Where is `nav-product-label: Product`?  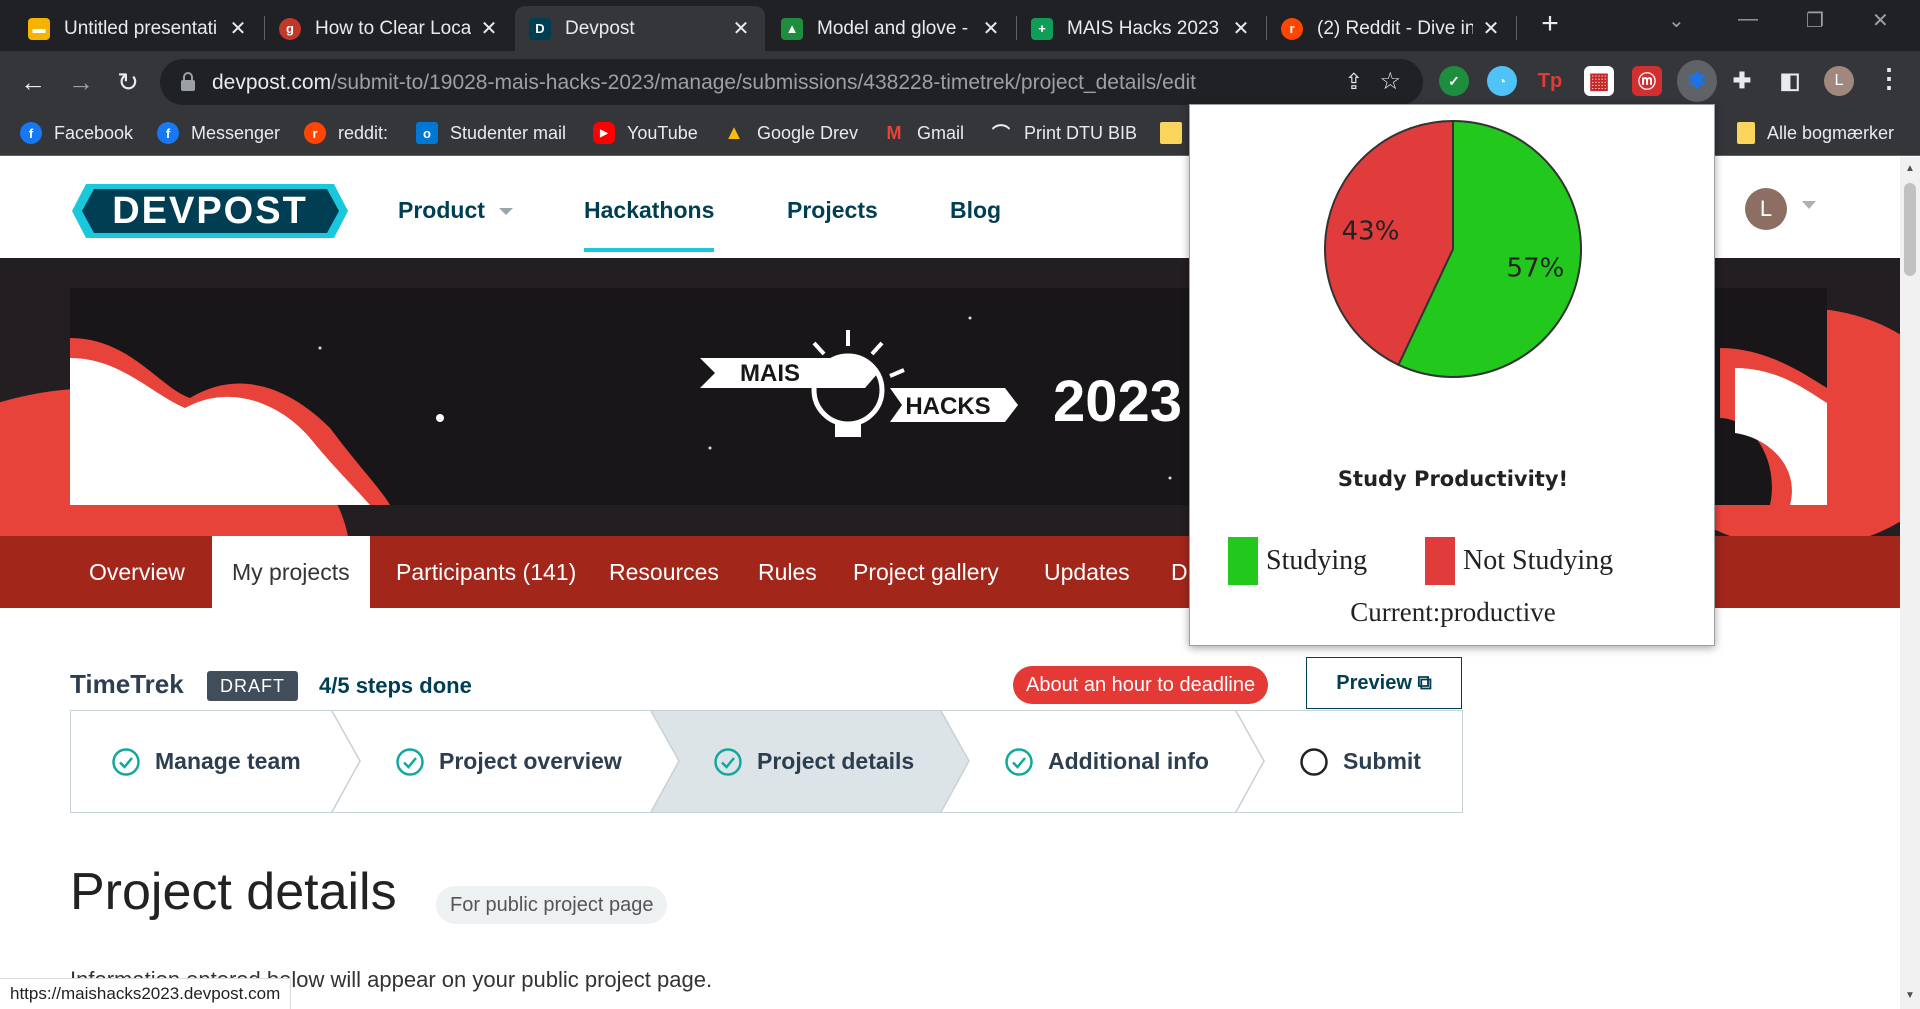
nav-product-label: Product is located at coordinates (441, 210).